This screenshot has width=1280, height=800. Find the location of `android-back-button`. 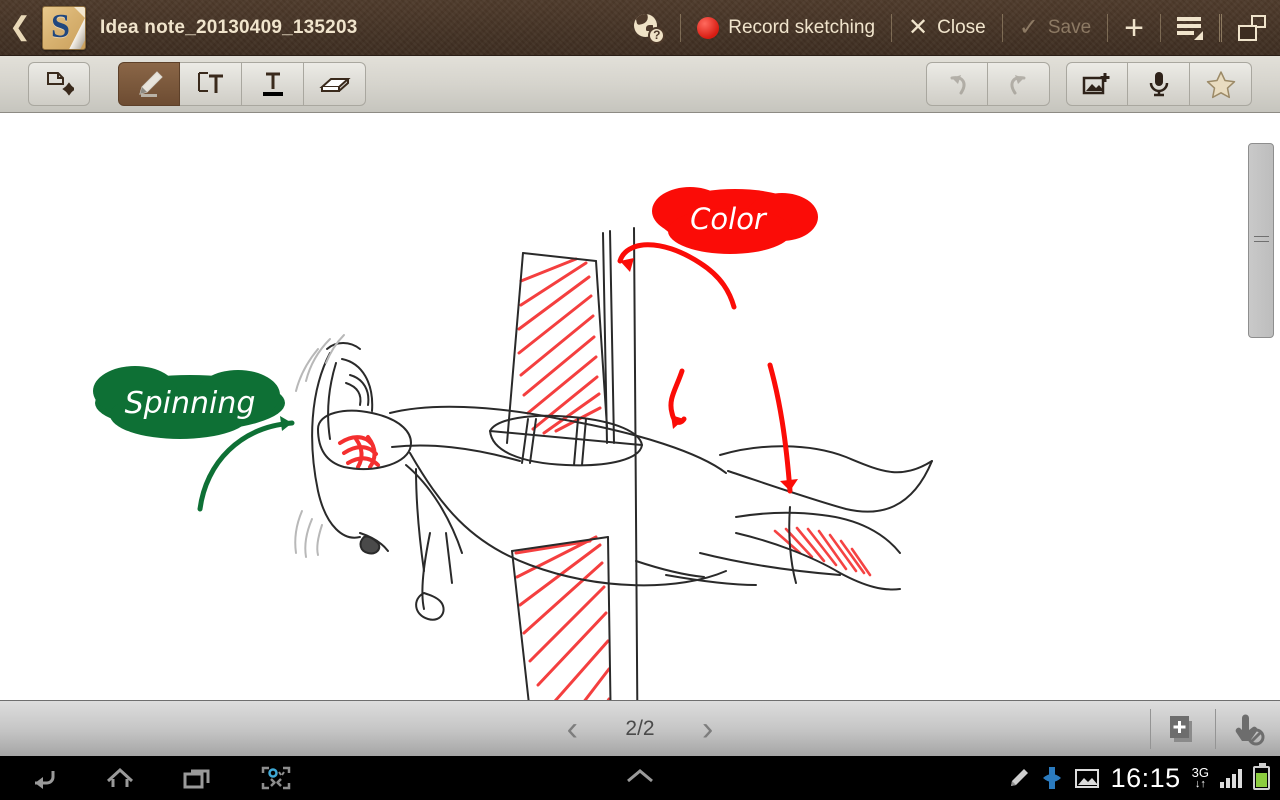

android-back-button is located at coordinates (42, 778).